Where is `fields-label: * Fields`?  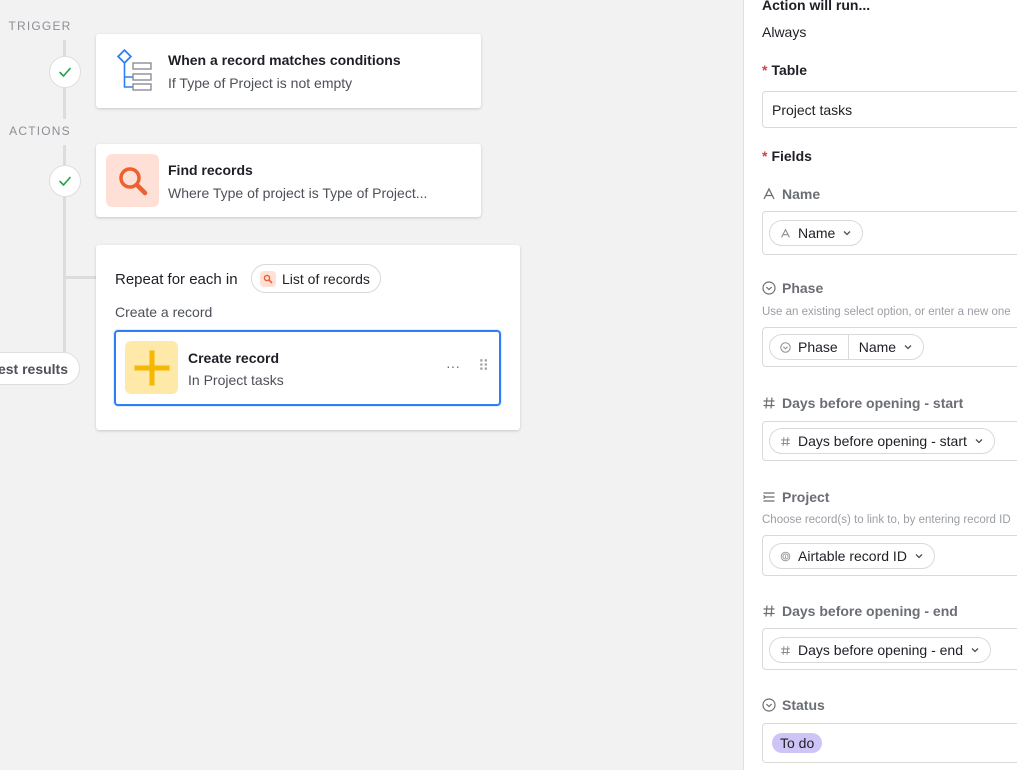
fields-label: * Fields is located at coordinates (787, 156).